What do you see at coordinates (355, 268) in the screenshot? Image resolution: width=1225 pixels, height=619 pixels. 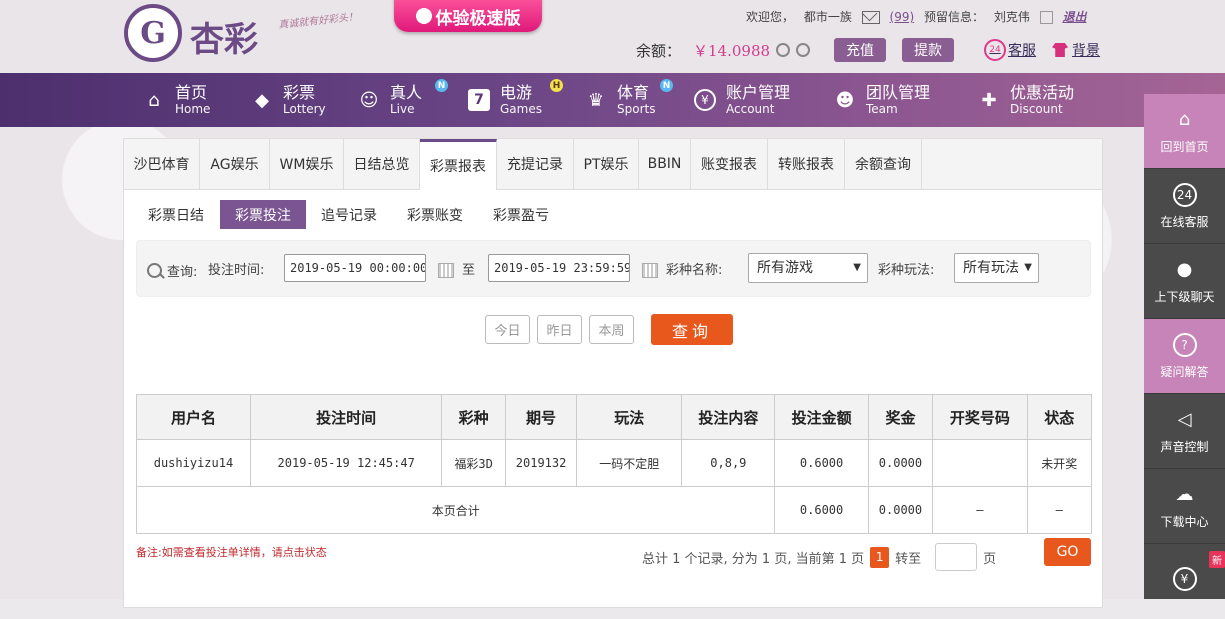 I see `start-time-input: 2019-05-19 00:00:00` at bounding box center [355, 268].